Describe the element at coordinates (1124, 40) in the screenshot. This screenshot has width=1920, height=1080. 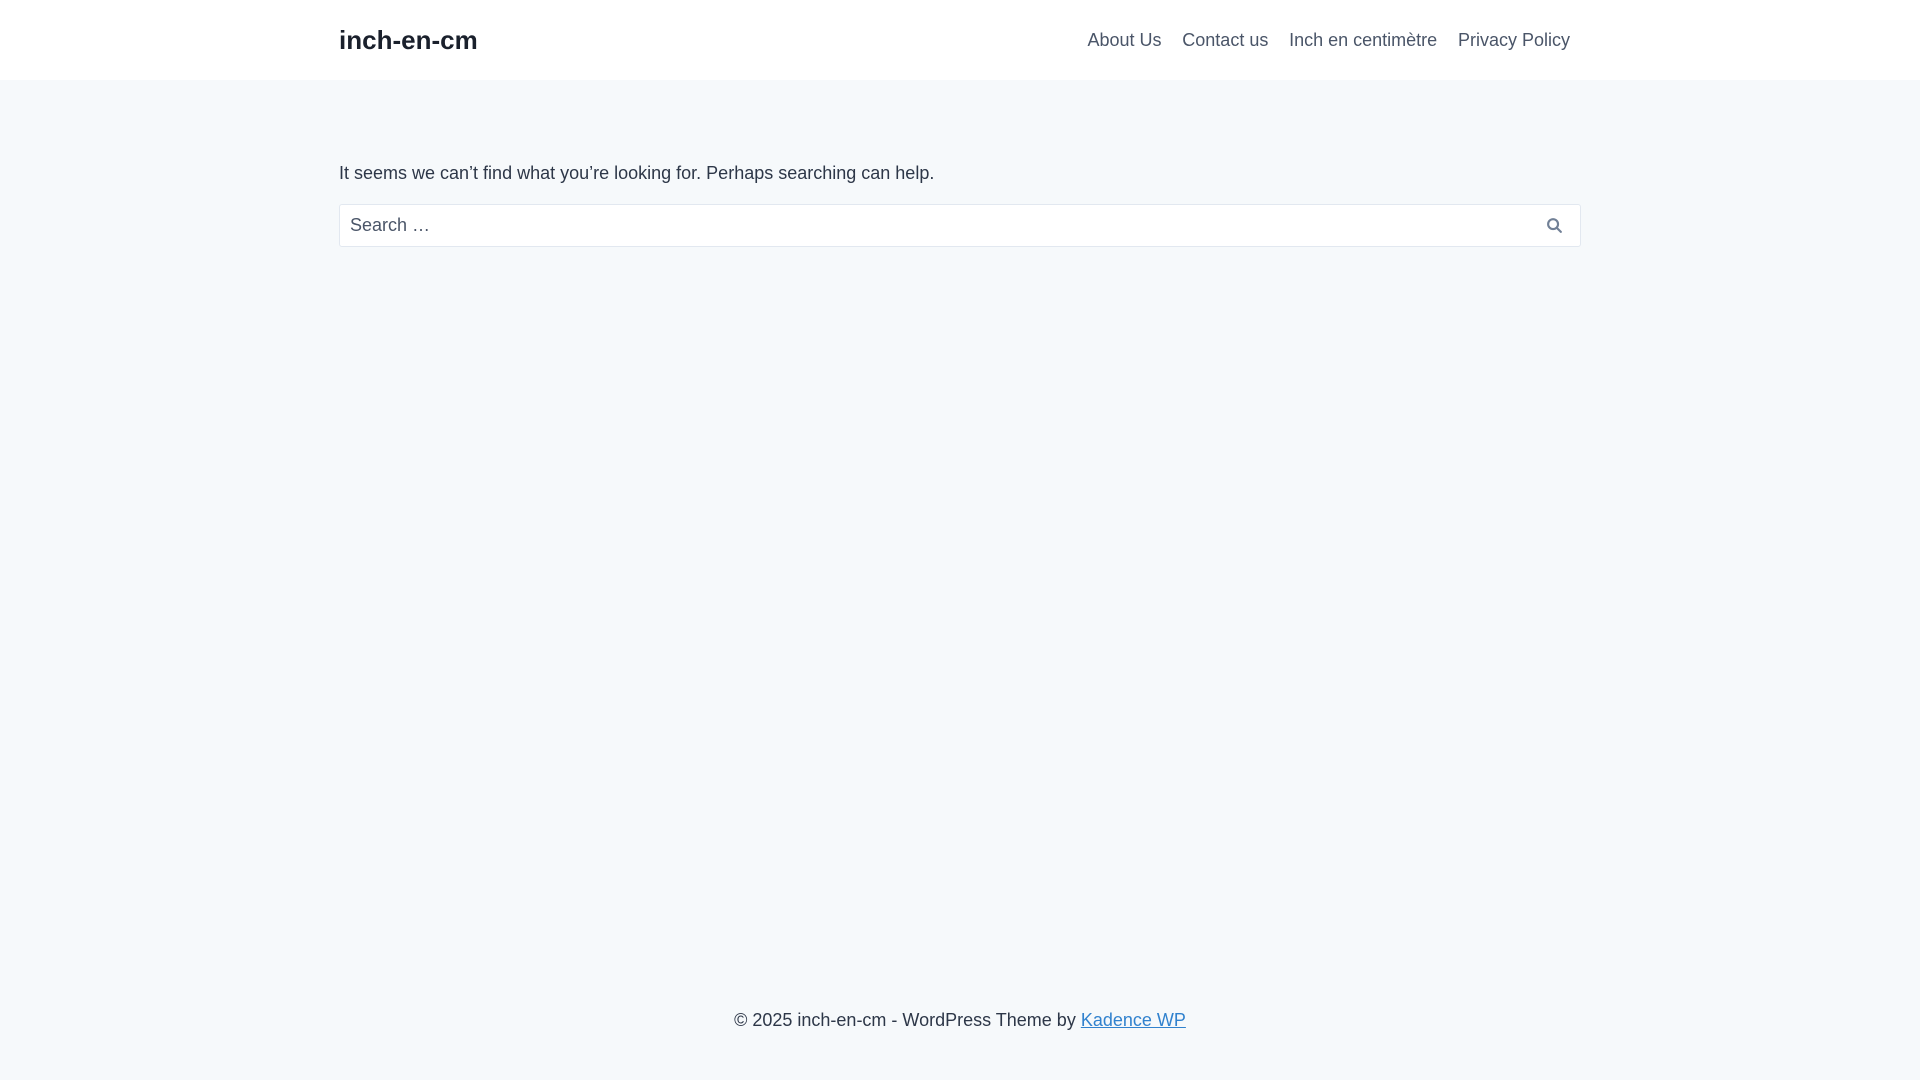
I see `nav-item-about-us: About Us` at that location.